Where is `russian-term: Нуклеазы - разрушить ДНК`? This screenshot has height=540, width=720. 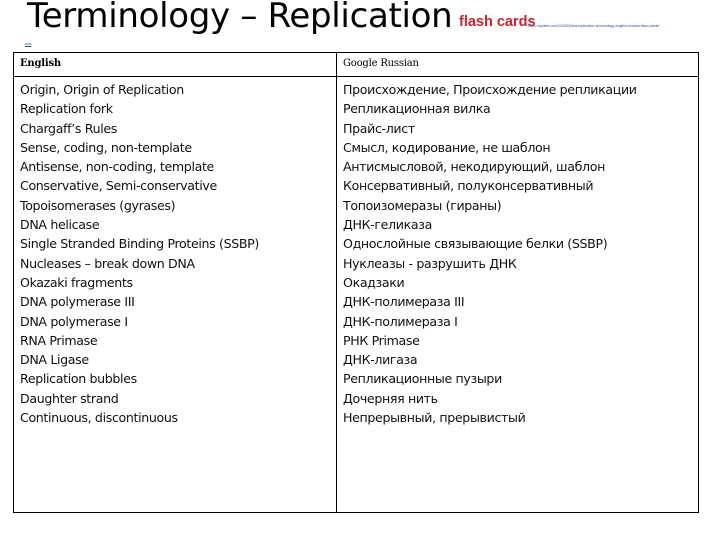 russian-term: Нуклеазы - разрушить ДНК is located at coordinates (430, 263).